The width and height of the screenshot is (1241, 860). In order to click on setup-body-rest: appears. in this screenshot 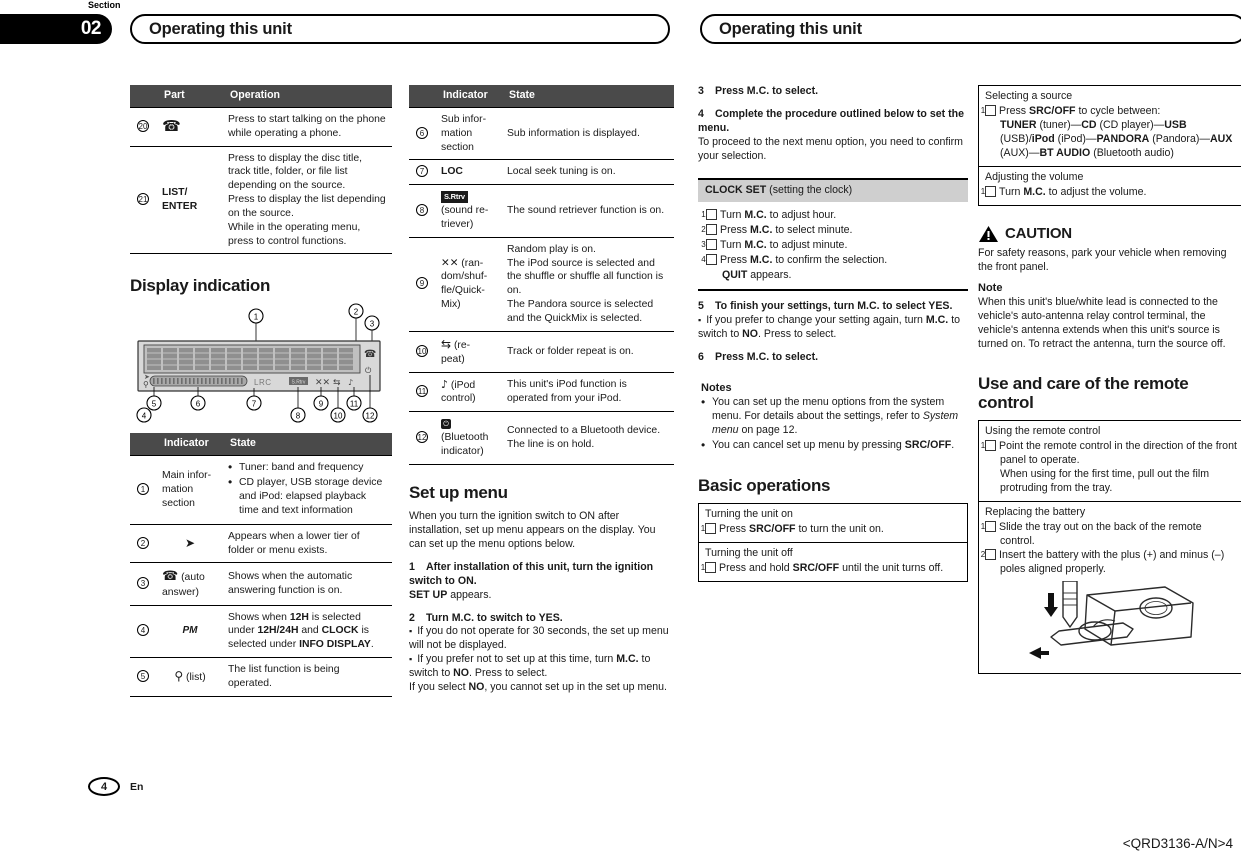, I will do `click(469, 594)`.